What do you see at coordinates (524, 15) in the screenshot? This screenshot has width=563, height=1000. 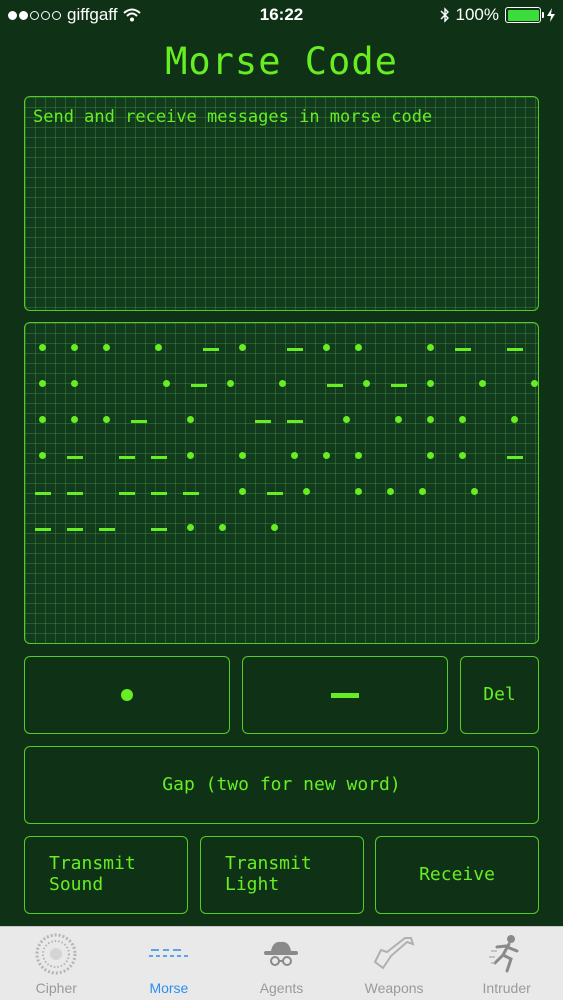 I see `battery-icon` at bounding box center [524, 15].